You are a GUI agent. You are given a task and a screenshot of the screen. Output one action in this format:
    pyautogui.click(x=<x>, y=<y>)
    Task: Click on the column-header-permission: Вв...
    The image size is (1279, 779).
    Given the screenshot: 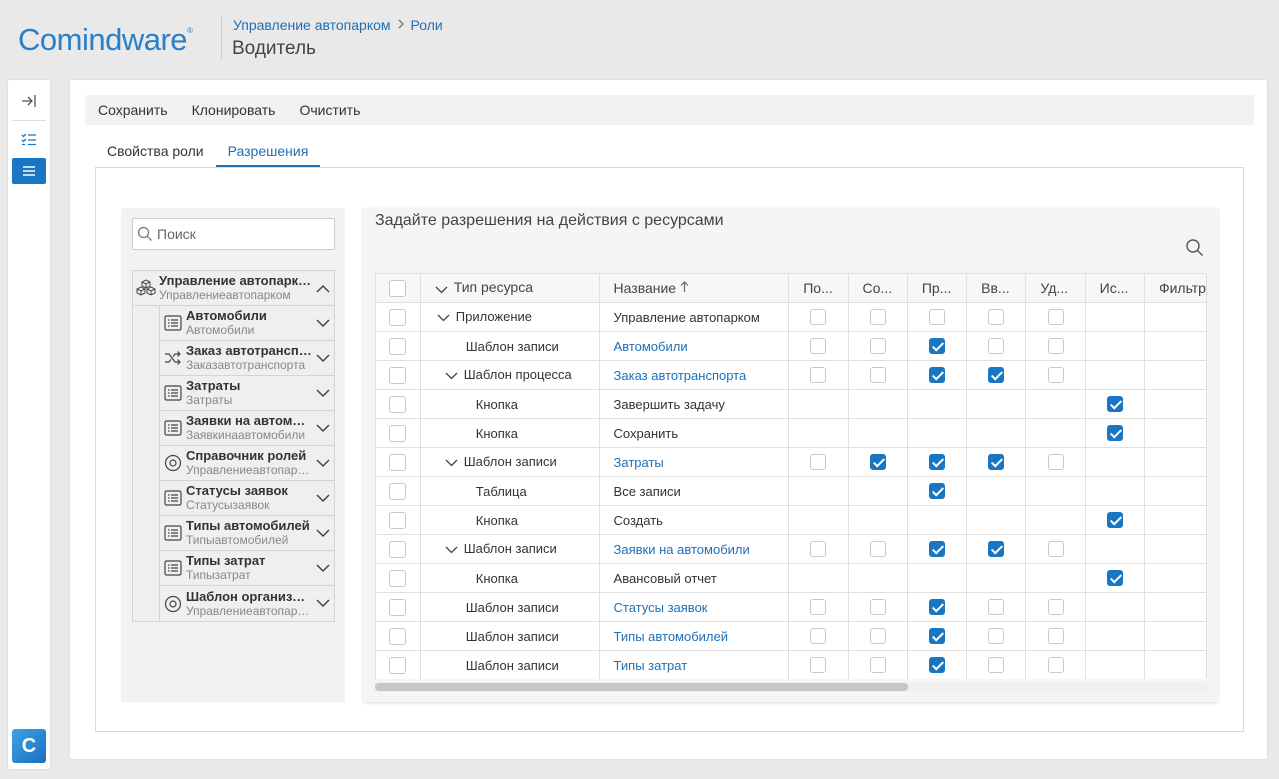 What is the action you would take?
    pyautogui.click(x=996, y=288)
    